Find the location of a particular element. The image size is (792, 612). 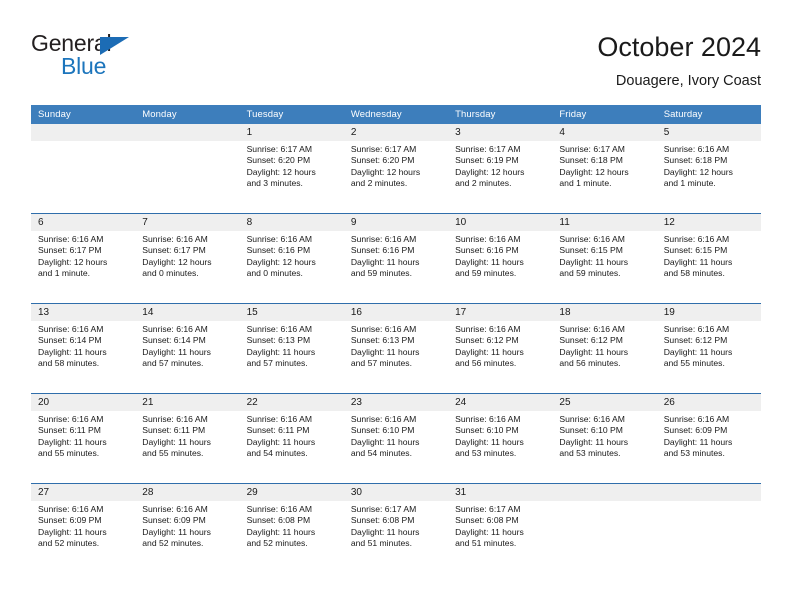

day-detail-line: Sunset: 6:09 PM is located at coordinates (70, 520).